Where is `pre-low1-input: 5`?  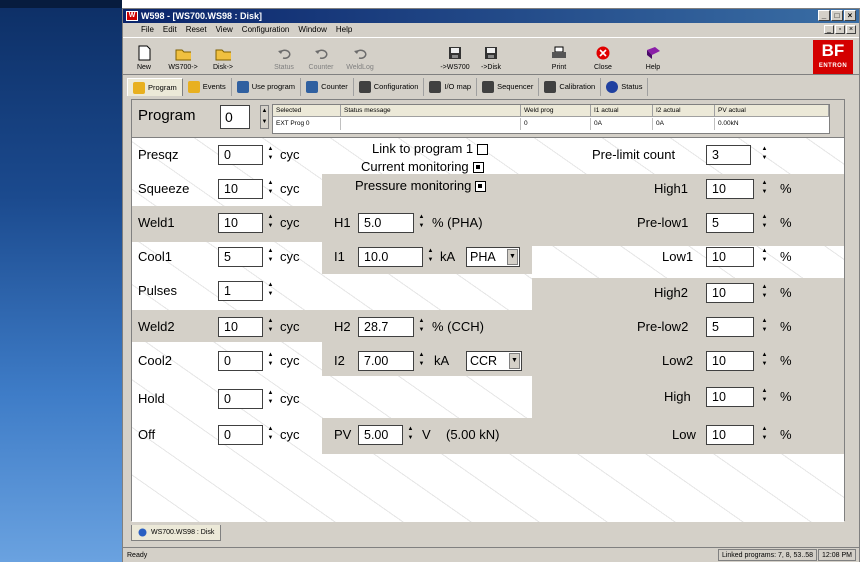 pre-low1-input: 5 is located at coordinates (730, 223).